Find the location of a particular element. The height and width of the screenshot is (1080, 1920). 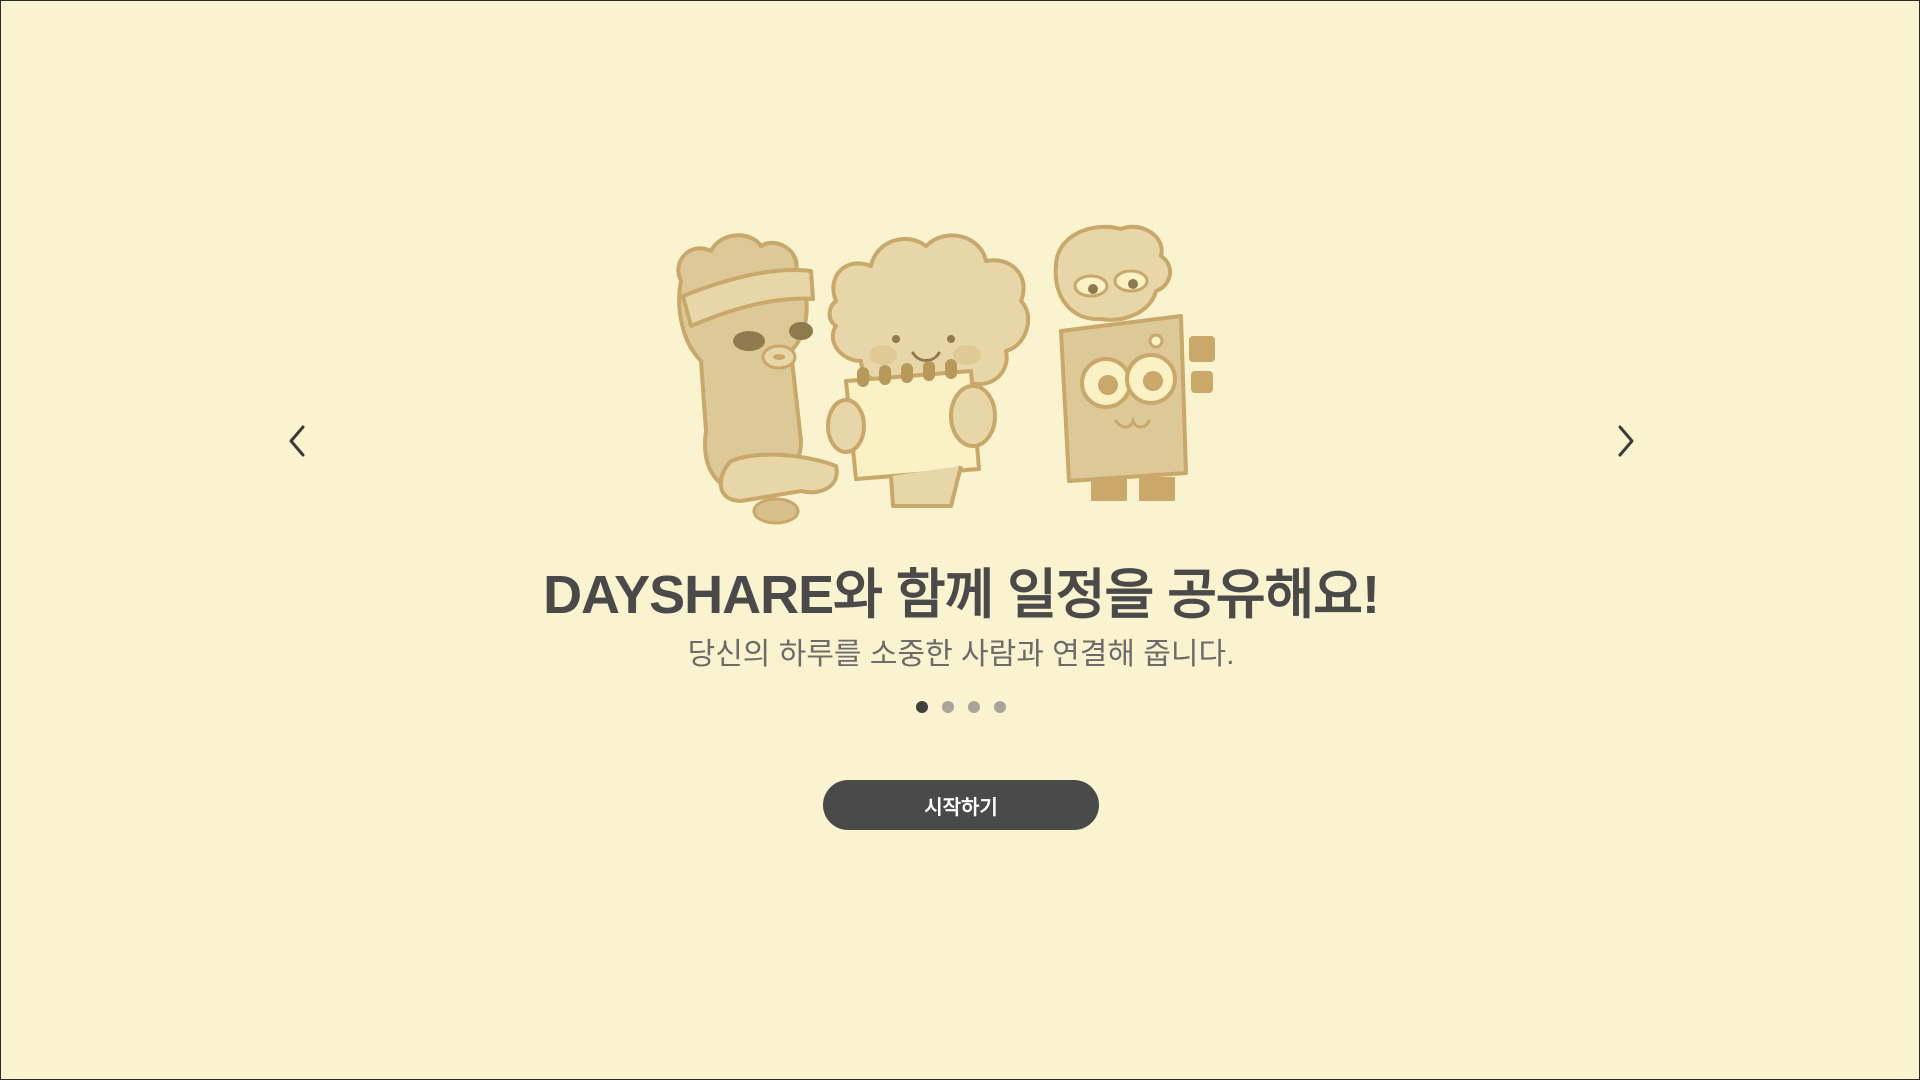

onboarding-subline: 당신의 하루를 소중한 사람과 연결해 줍니다. is located at coordinates (961, 654).